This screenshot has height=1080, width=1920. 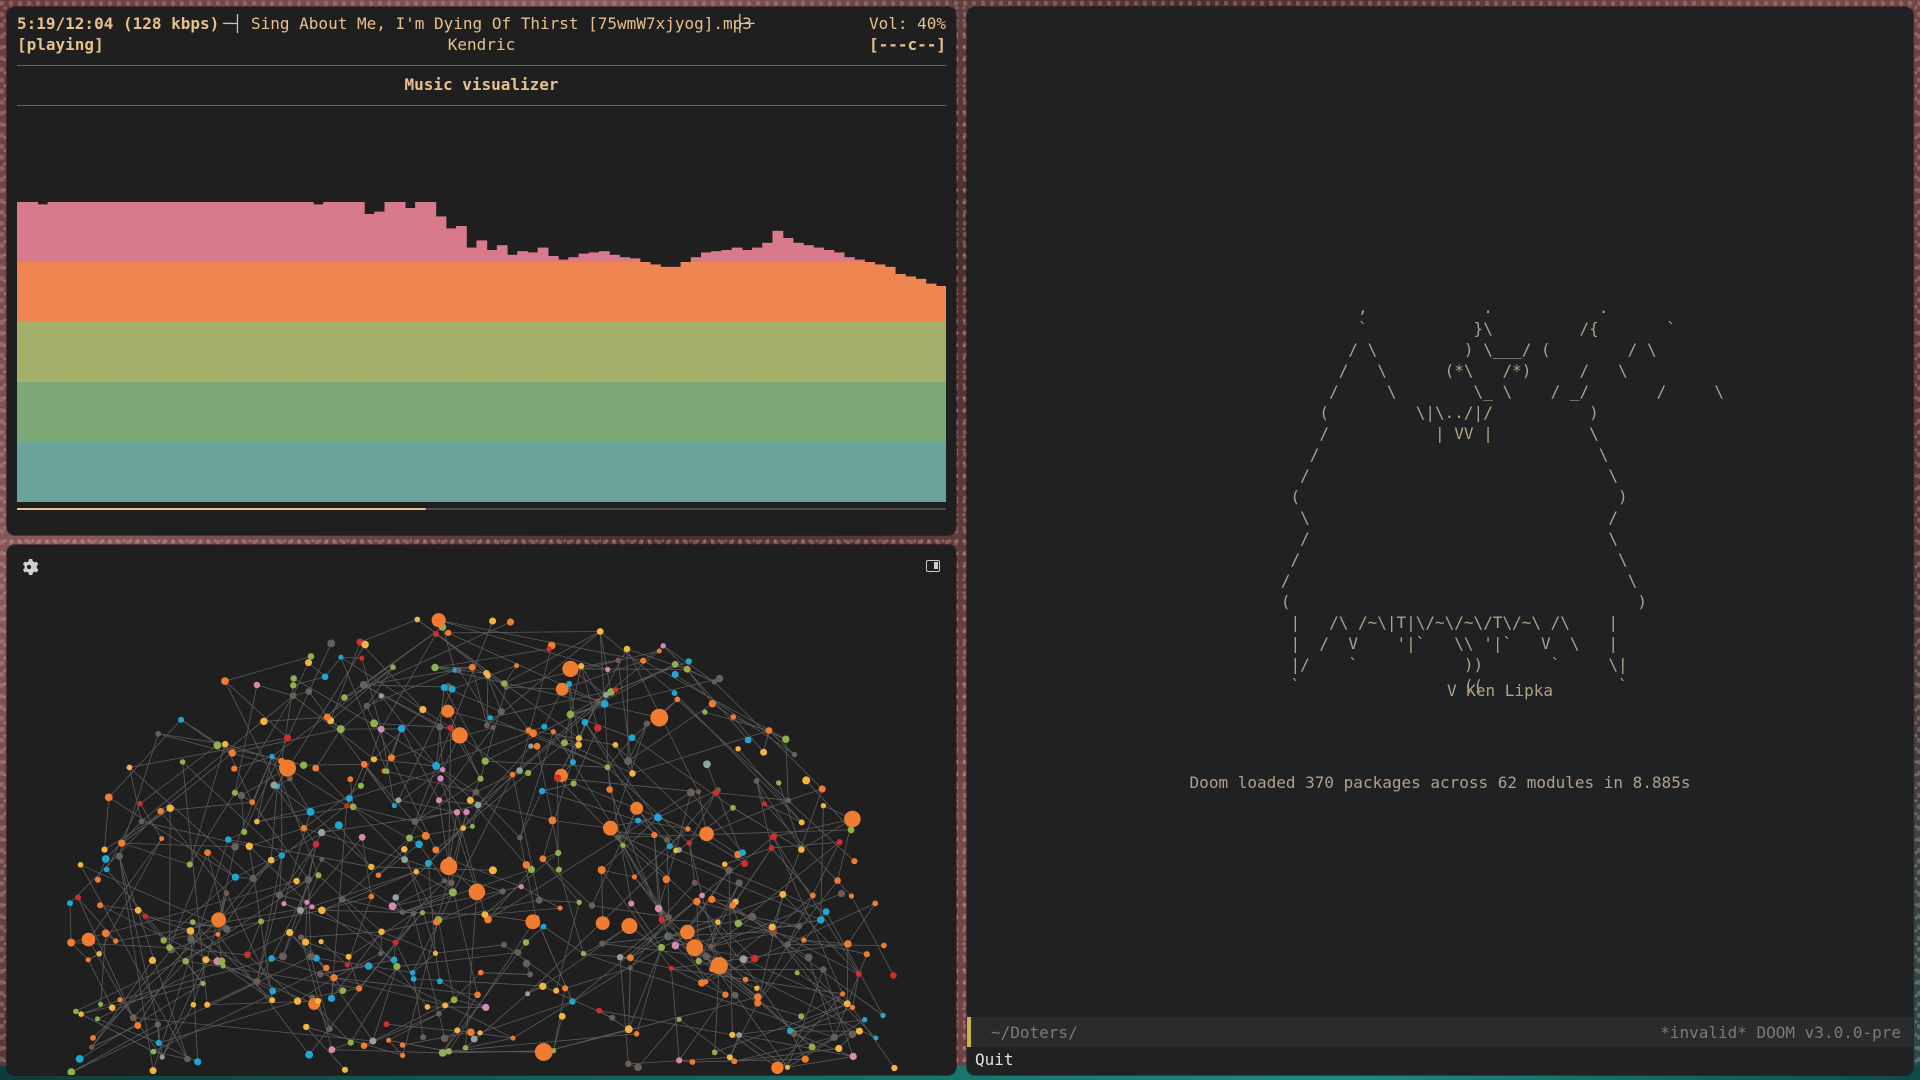 I want to click on volume-indicator: Vol: 40%, so click(x=907, y=23).